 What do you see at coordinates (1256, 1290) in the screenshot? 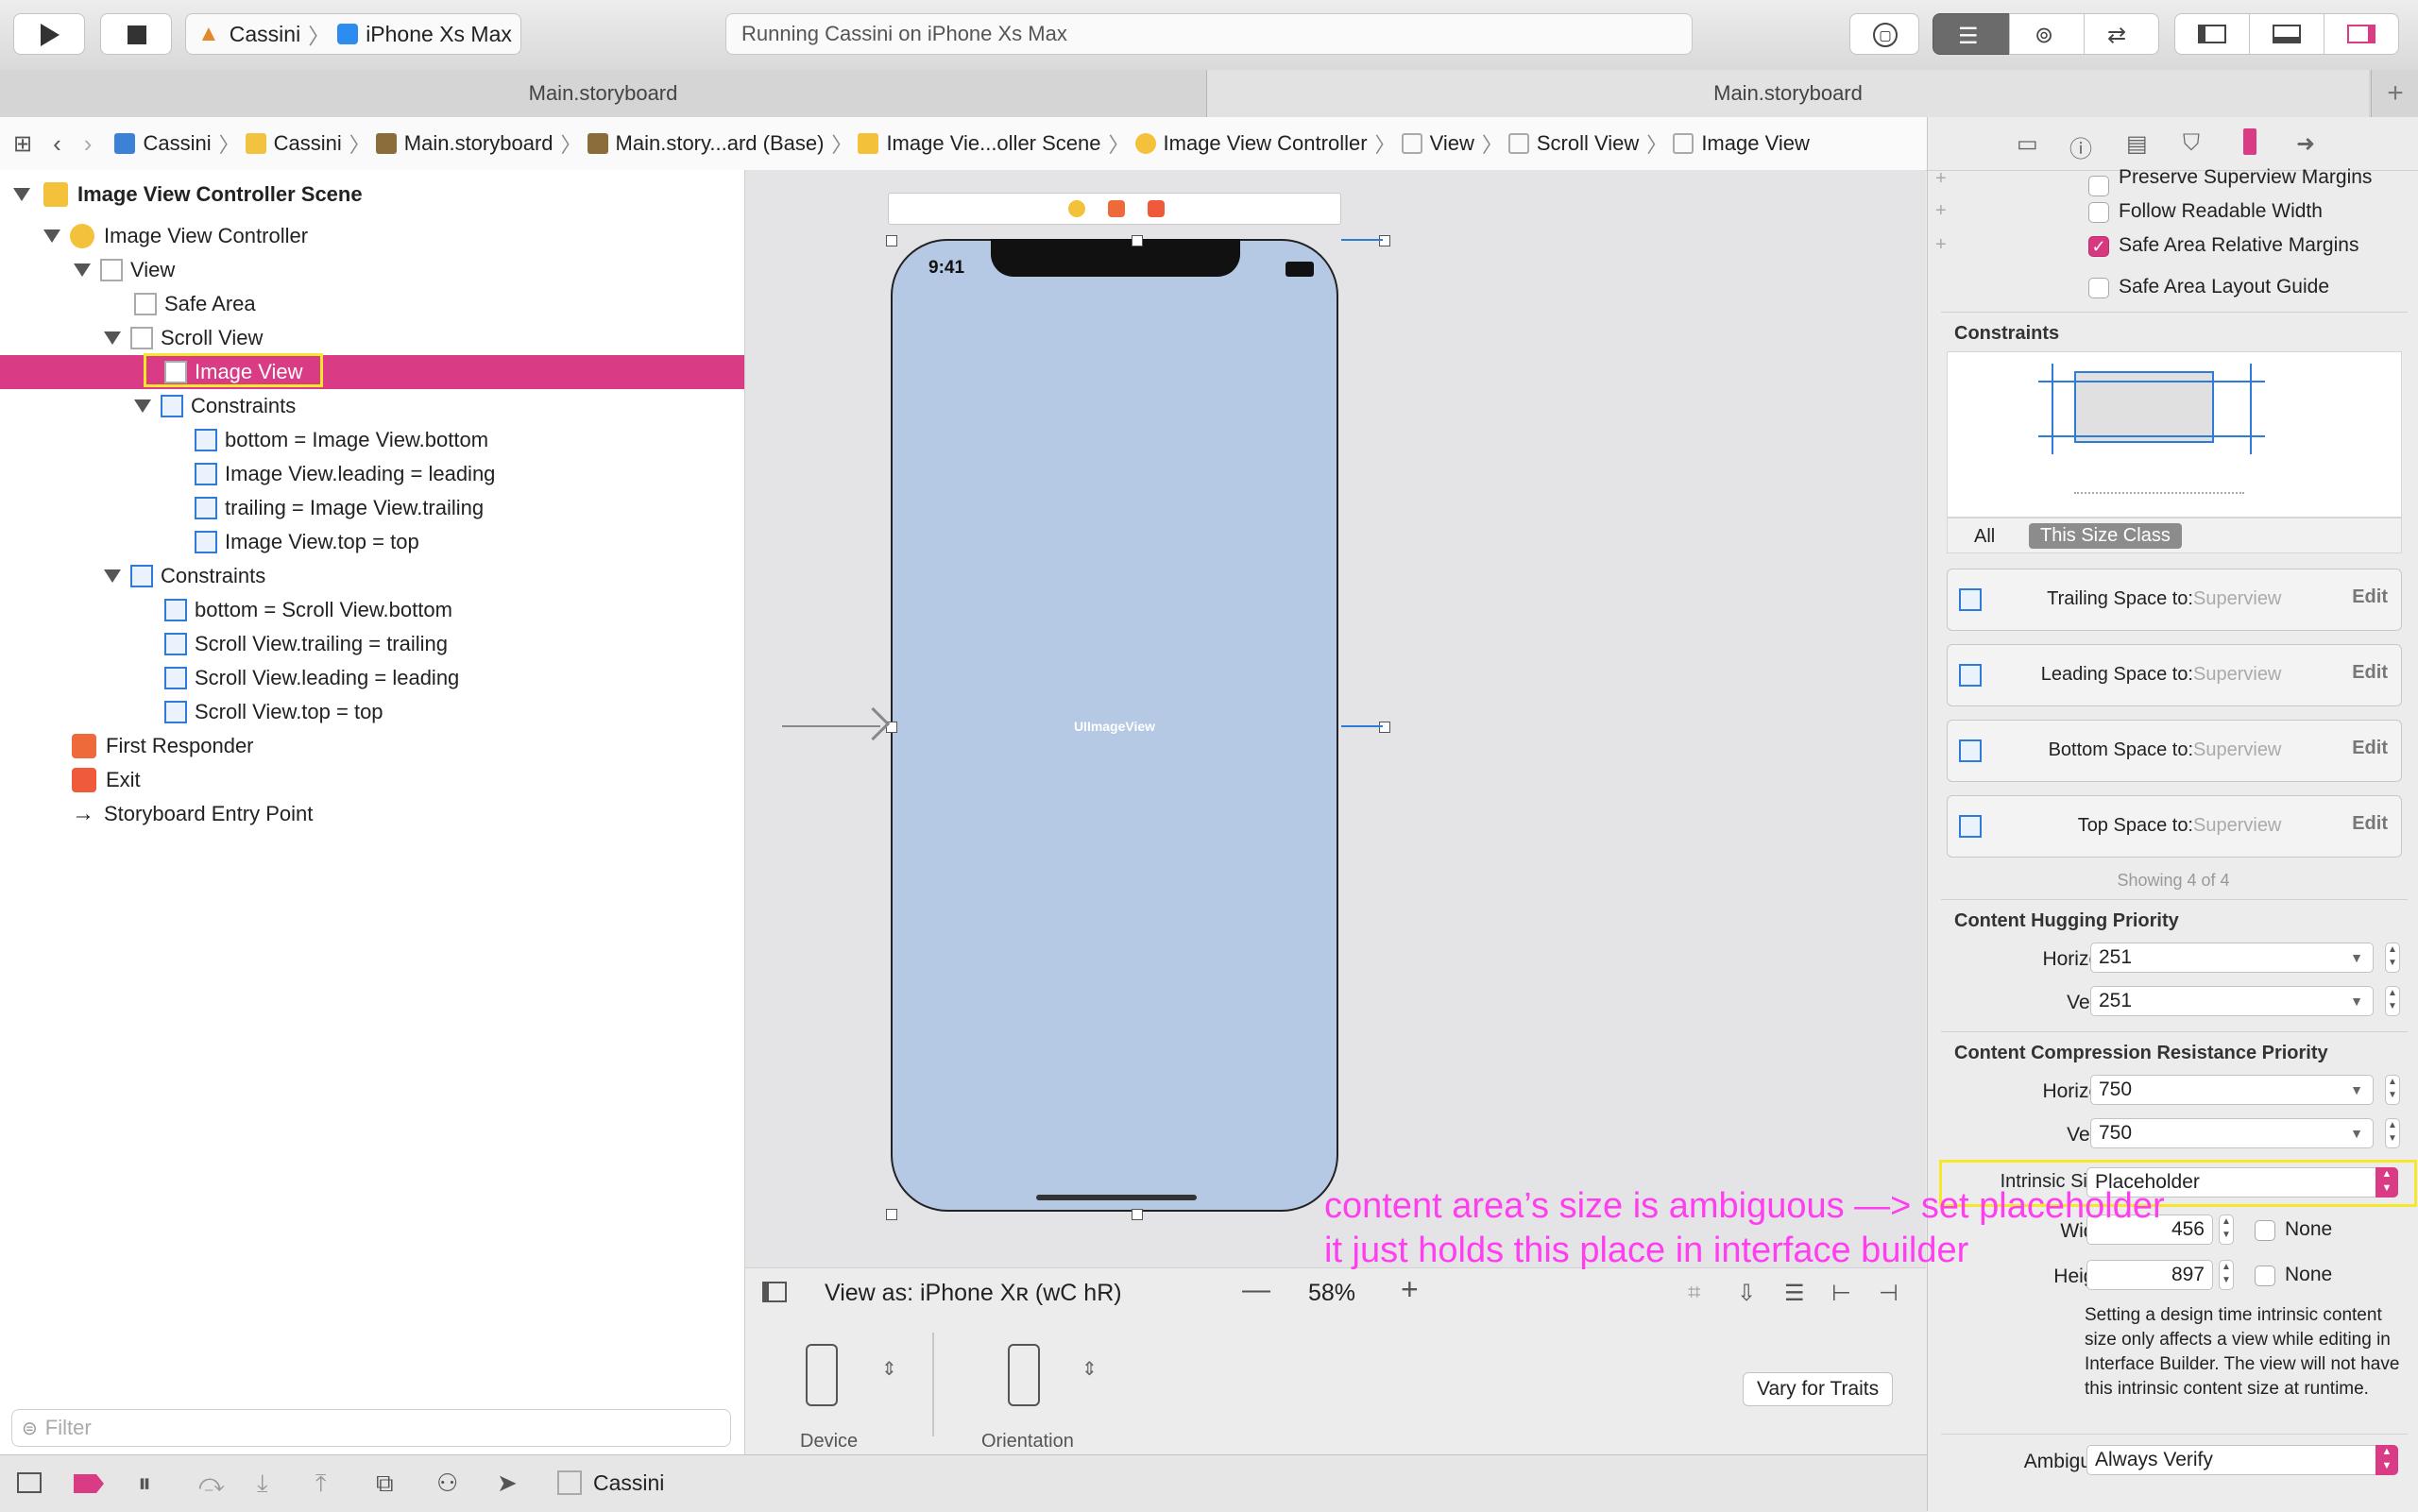
I see `zoom-out-button: —` at bounding box center [1256, 1290].